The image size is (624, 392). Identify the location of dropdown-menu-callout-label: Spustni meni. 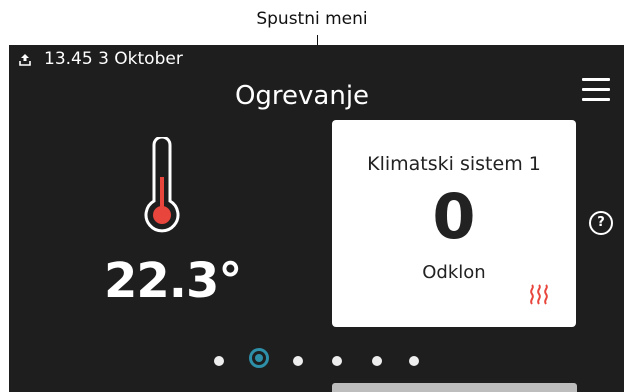
(312, 19).